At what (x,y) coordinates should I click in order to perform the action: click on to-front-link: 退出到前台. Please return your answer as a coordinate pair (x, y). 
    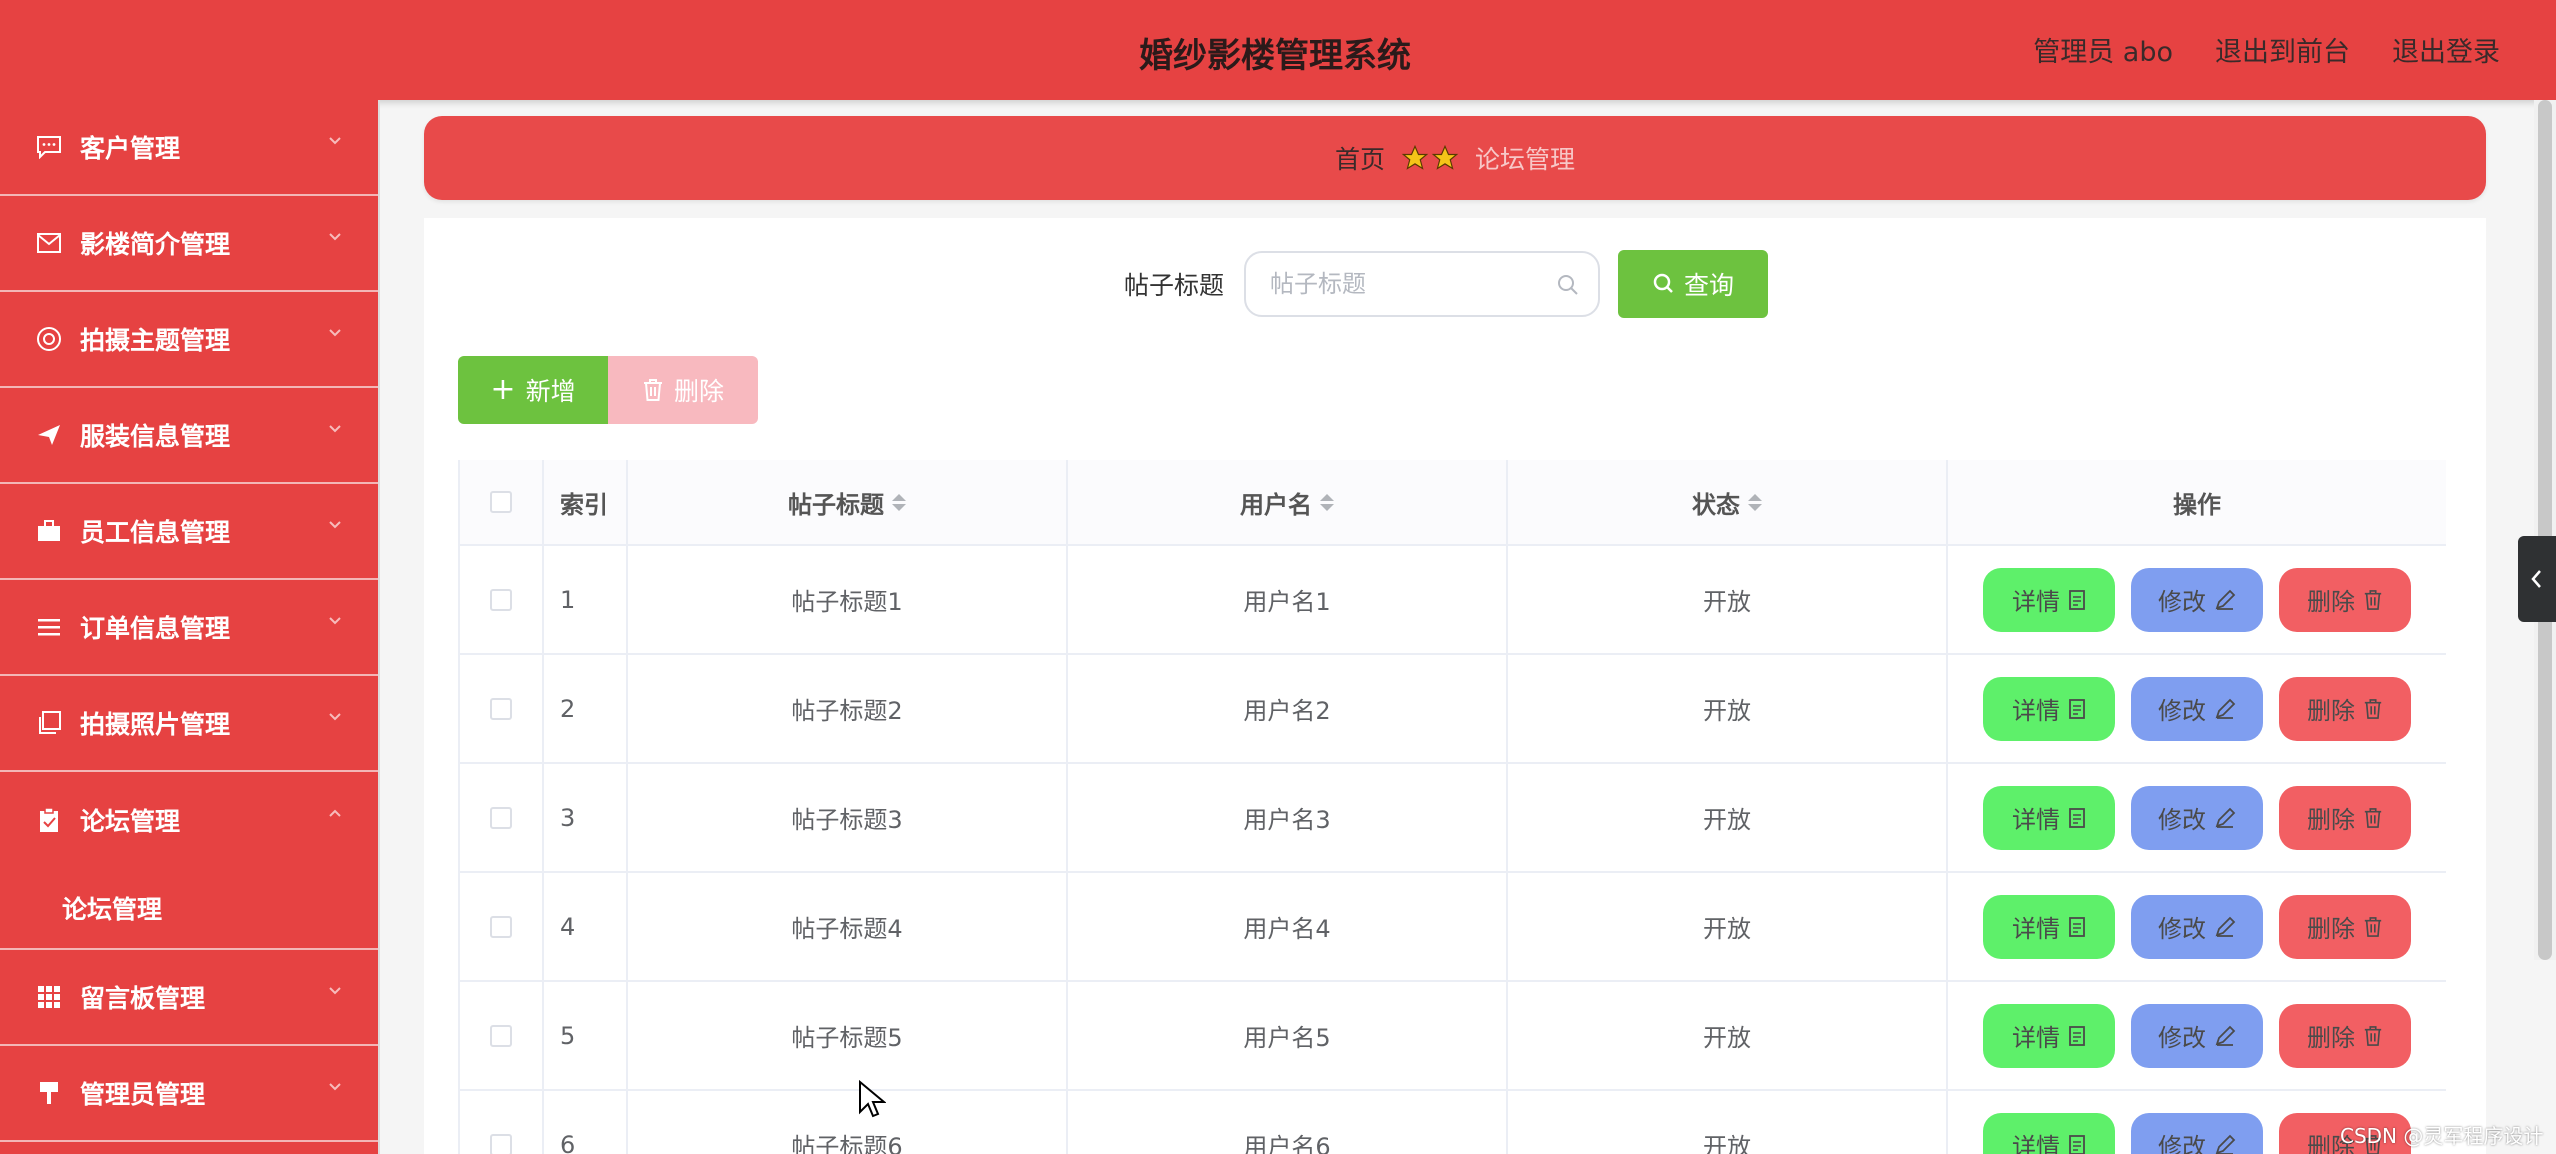
    Looking at the image, I should click on (2282, 49).